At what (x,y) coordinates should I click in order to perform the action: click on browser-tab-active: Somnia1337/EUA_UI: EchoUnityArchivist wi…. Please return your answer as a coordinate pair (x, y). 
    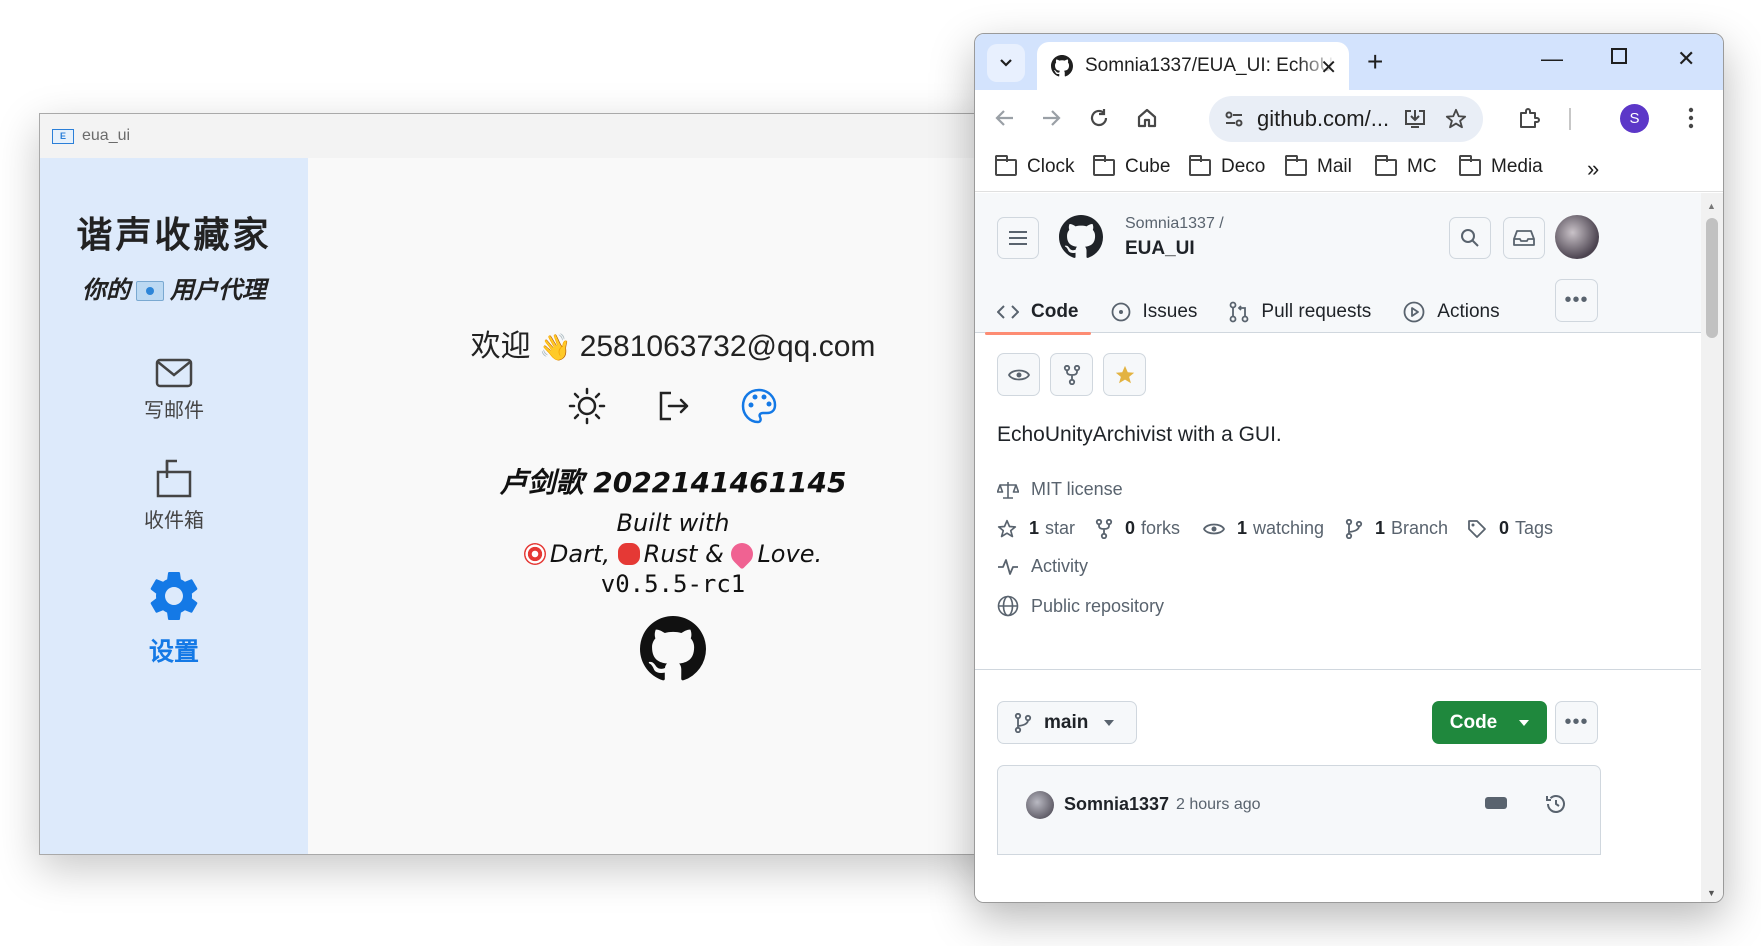
    Looking at the image, I should click on (1193, 66).